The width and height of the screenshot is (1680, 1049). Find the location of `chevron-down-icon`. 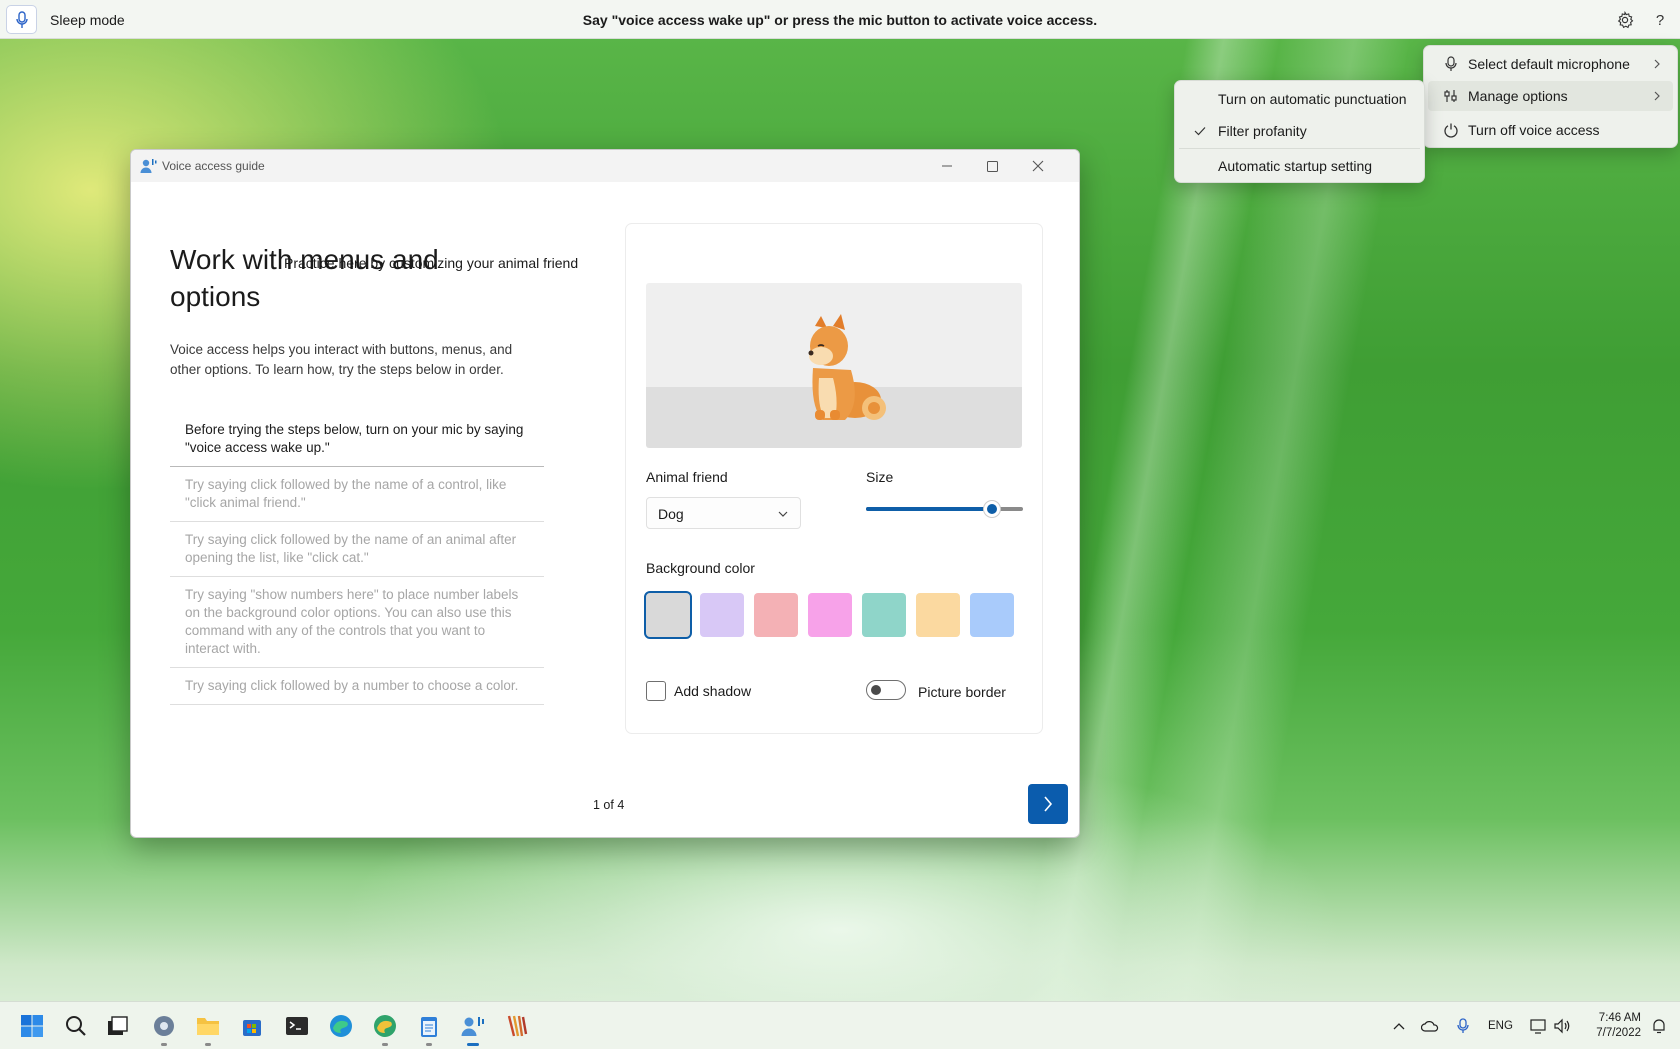

chevron-down-icon is located at coordinates (783, 514).